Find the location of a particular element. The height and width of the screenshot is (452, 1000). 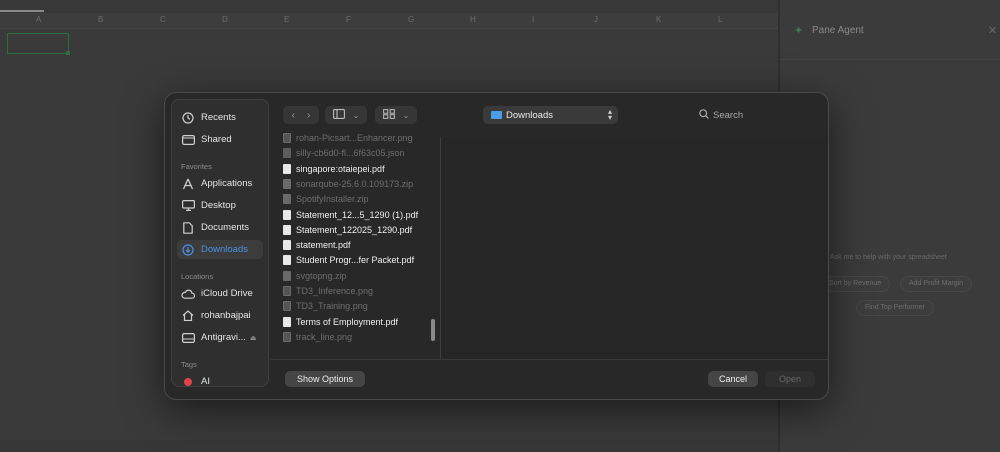

suggestion-chip: Sort by Revenue is located at coordinates (855, 284).